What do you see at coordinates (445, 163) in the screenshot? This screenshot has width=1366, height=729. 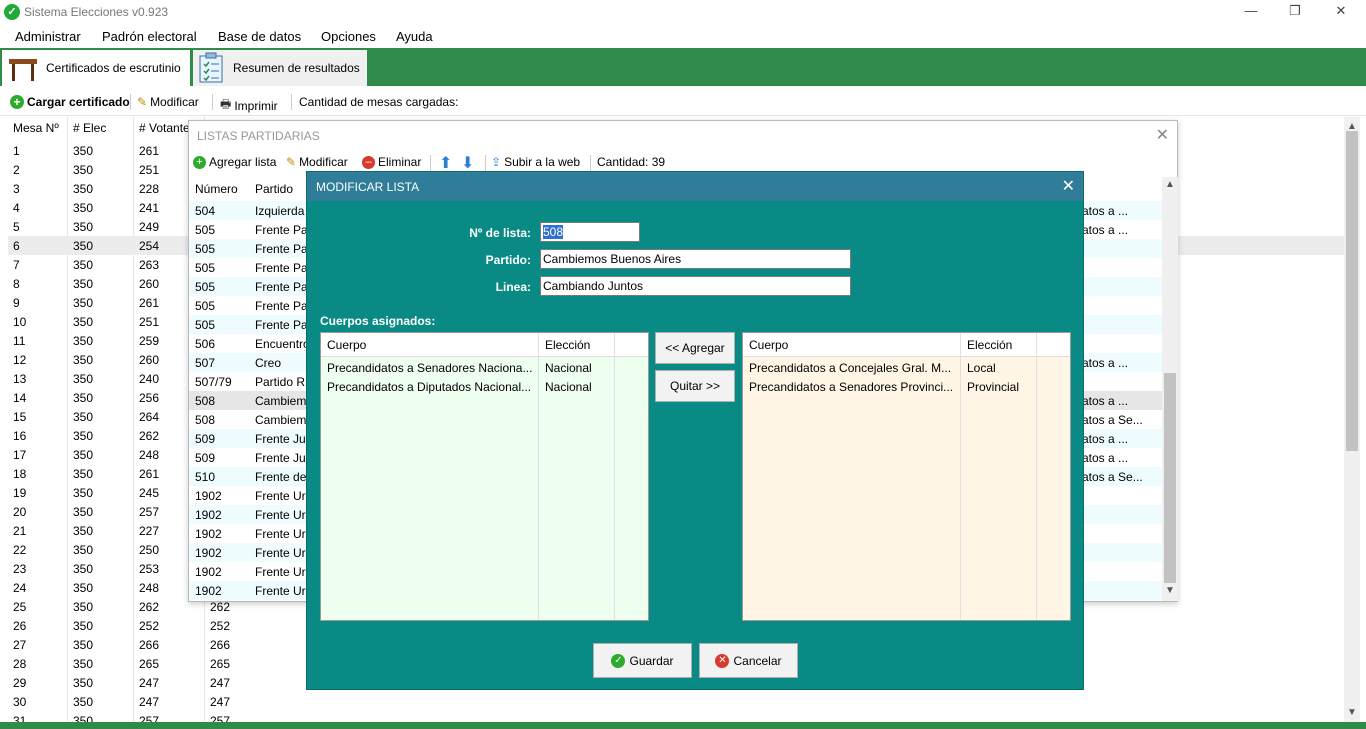 I see `move-up-icon: ⬆` at bounding box center [445, 163].